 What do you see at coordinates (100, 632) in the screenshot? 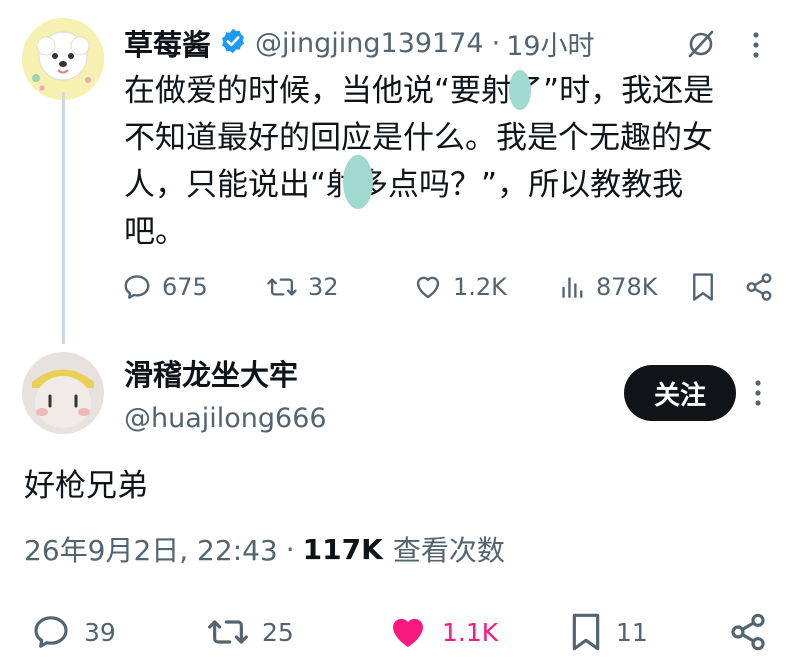
I see `reply-reply-count: 39` at bounding box center [100, 632].